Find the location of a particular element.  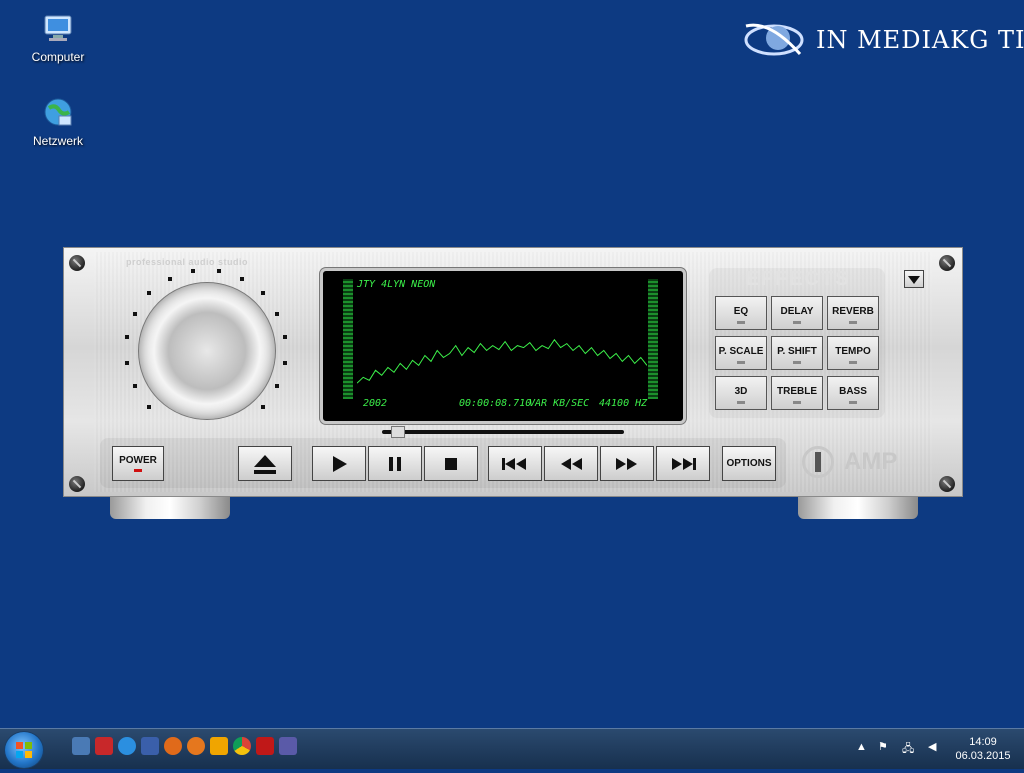

windows-logo-icon is located at coordinates (24, 750).